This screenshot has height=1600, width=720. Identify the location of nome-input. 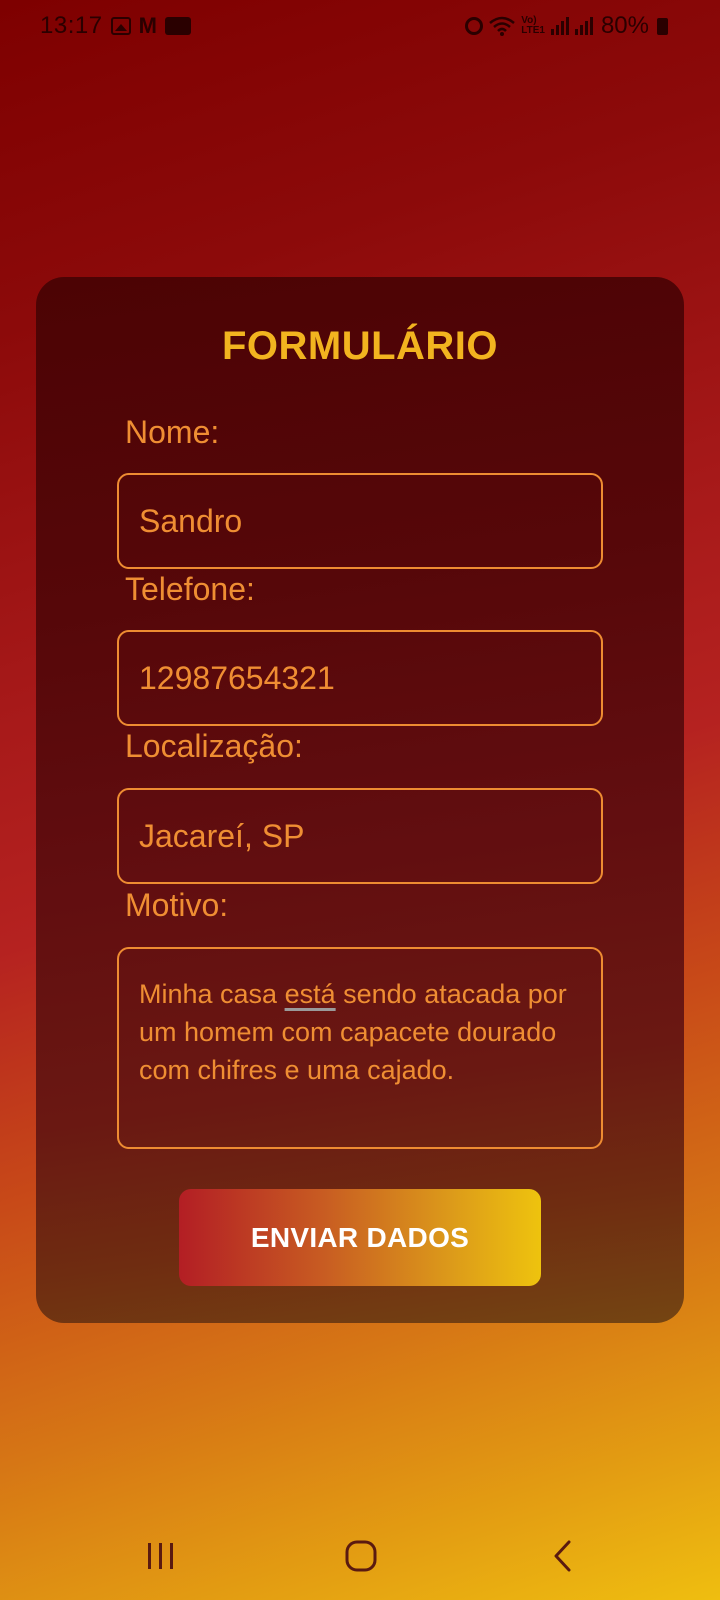
(360, 521).